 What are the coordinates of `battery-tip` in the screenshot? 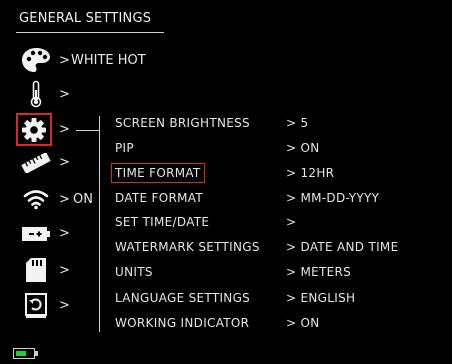 It's located at (36, 353).